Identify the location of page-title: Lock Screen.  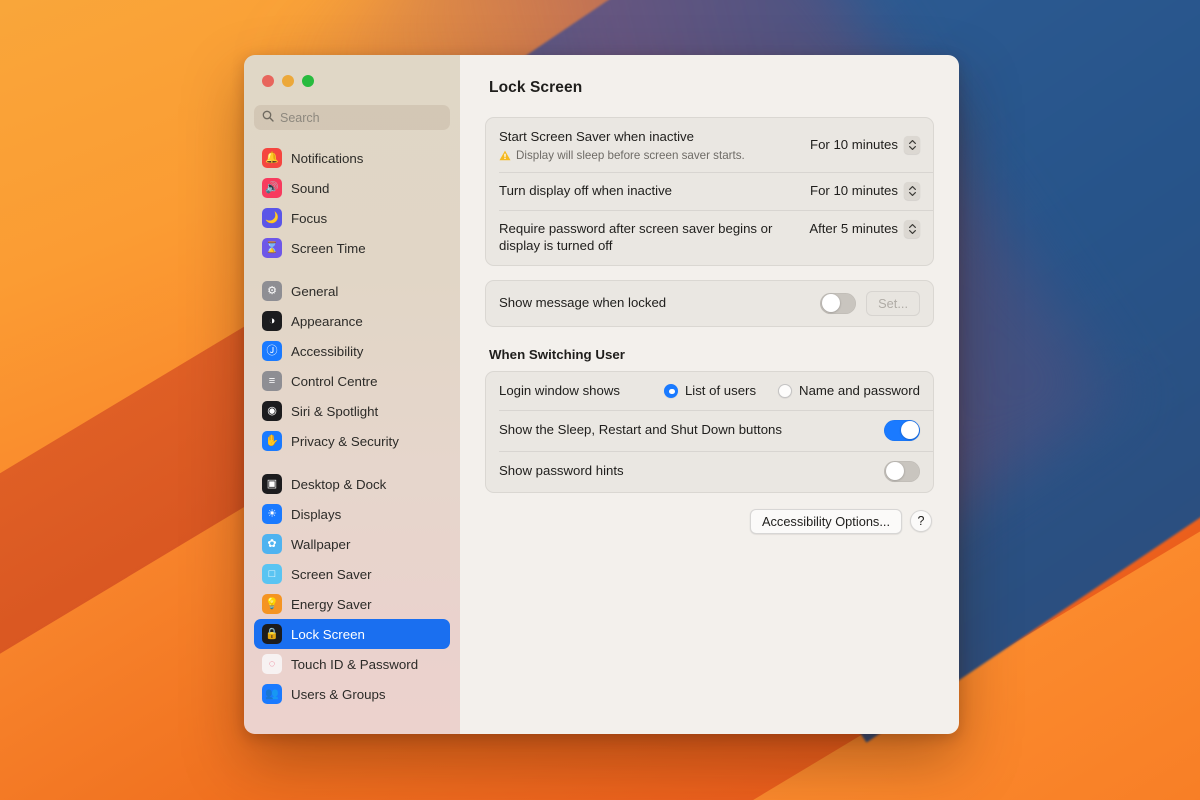
(536, 87).